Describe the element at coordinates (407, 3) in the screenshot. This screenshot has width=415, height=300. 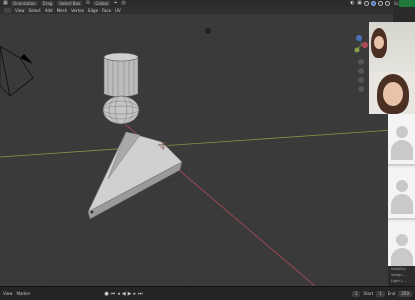
I see `status-indicator` at that location.